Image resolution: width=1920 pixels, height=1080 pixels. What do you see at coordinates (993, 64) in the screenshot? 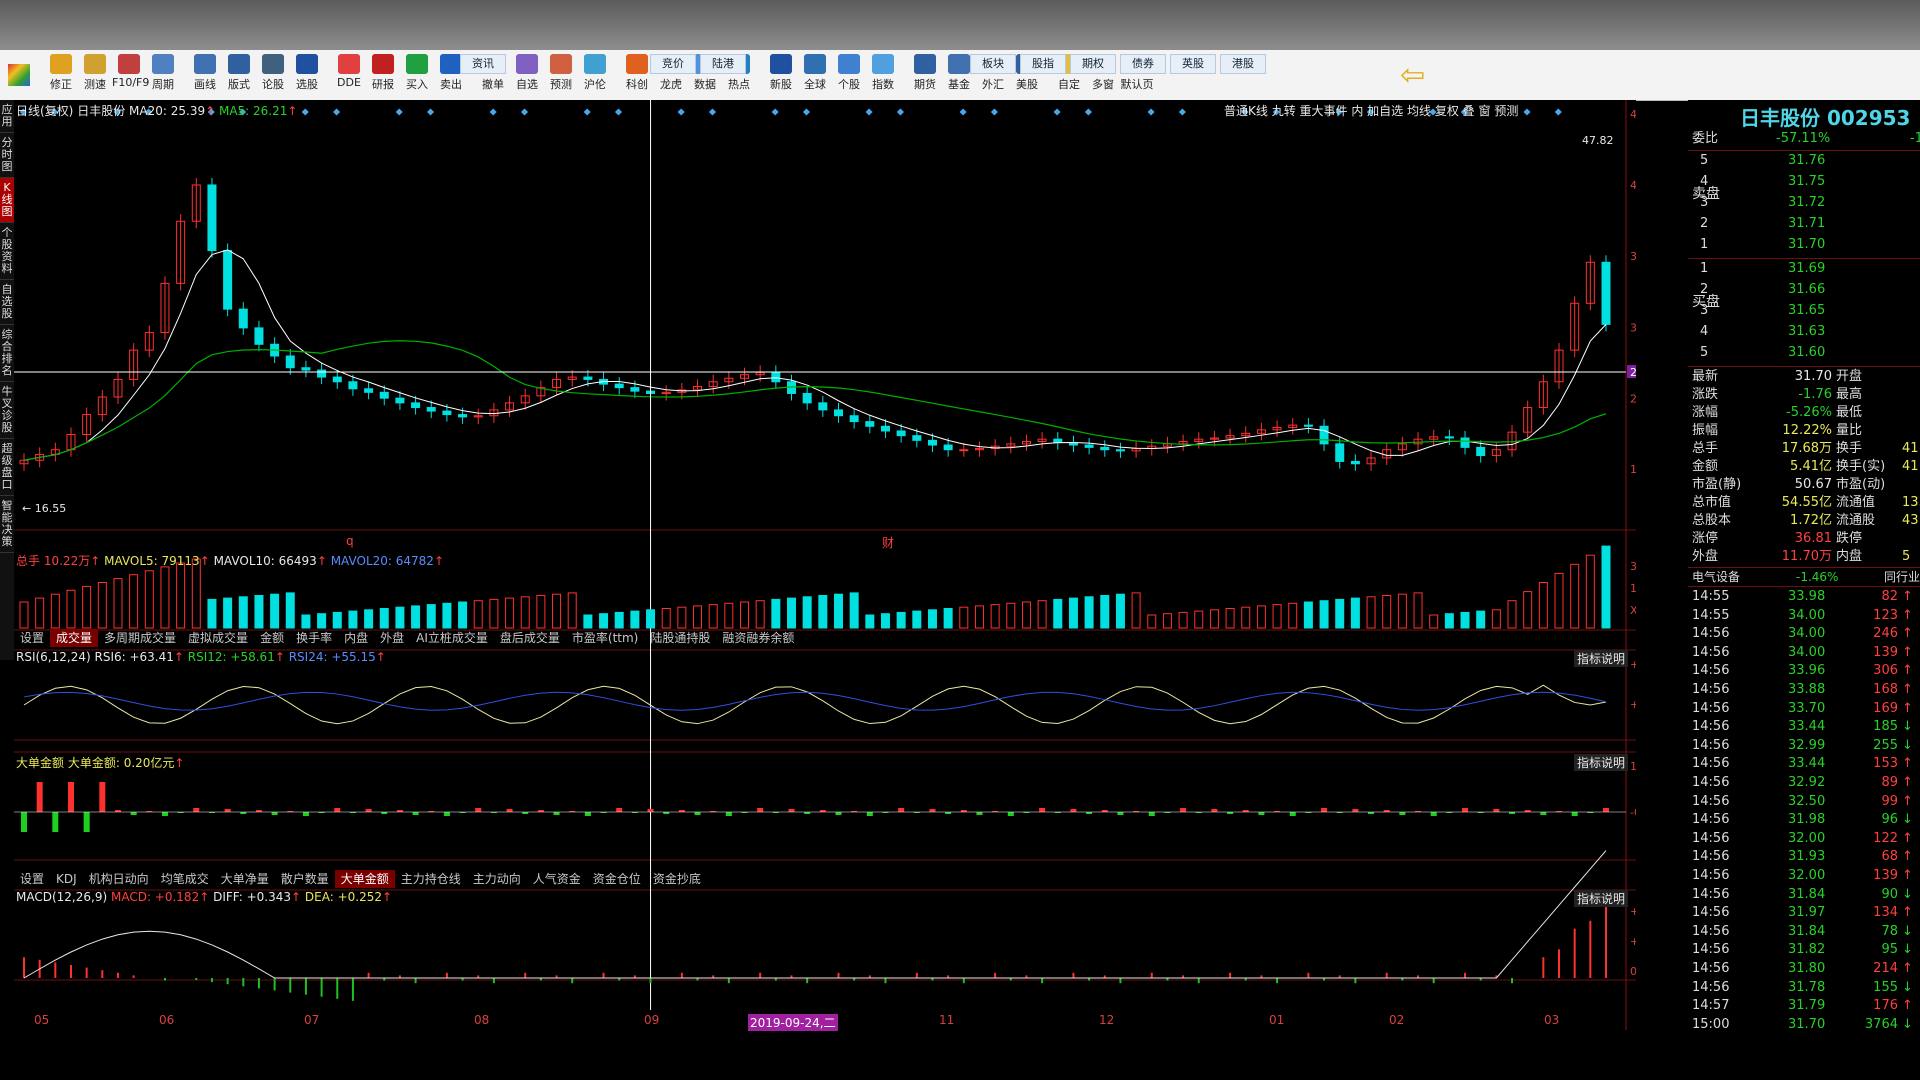
I see `toolbar-tab-3: 板块` at bounding box center [993, 64].